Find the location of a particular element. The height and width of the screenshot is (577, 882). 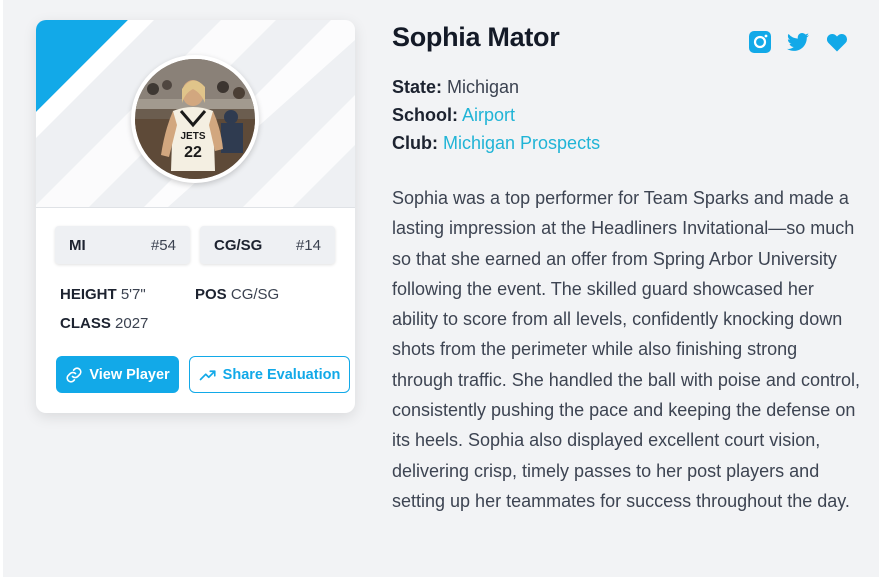

school-line: School: Airport is located at coordinates (453, 115).